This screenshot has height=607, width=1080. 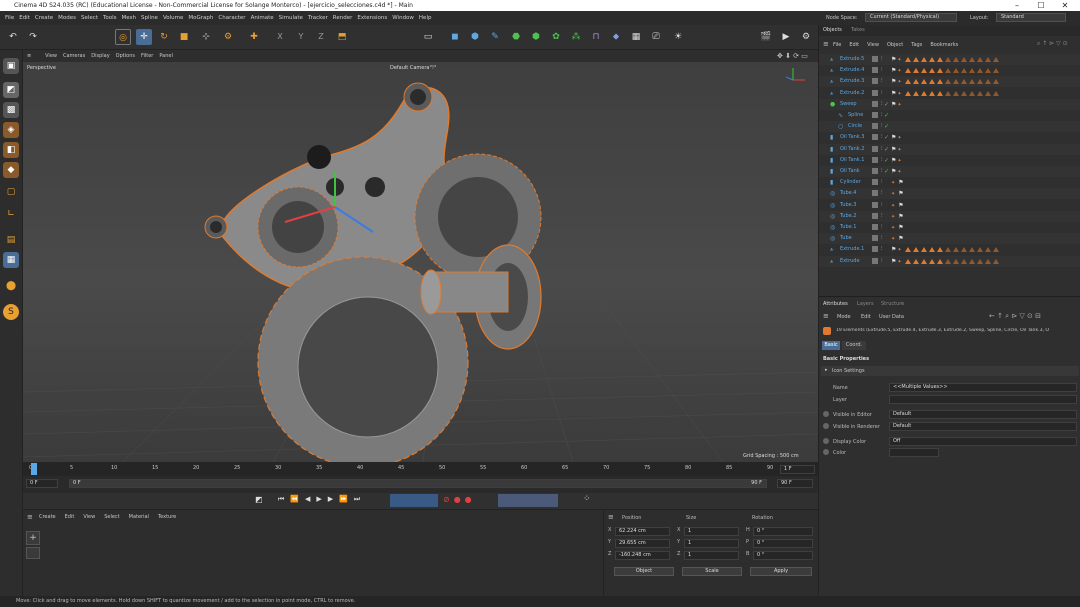 What do you see at coordinates (70, 517) in the screenshot?
I see `material-menu-edit: Edit` at bounding box center [70, 517].